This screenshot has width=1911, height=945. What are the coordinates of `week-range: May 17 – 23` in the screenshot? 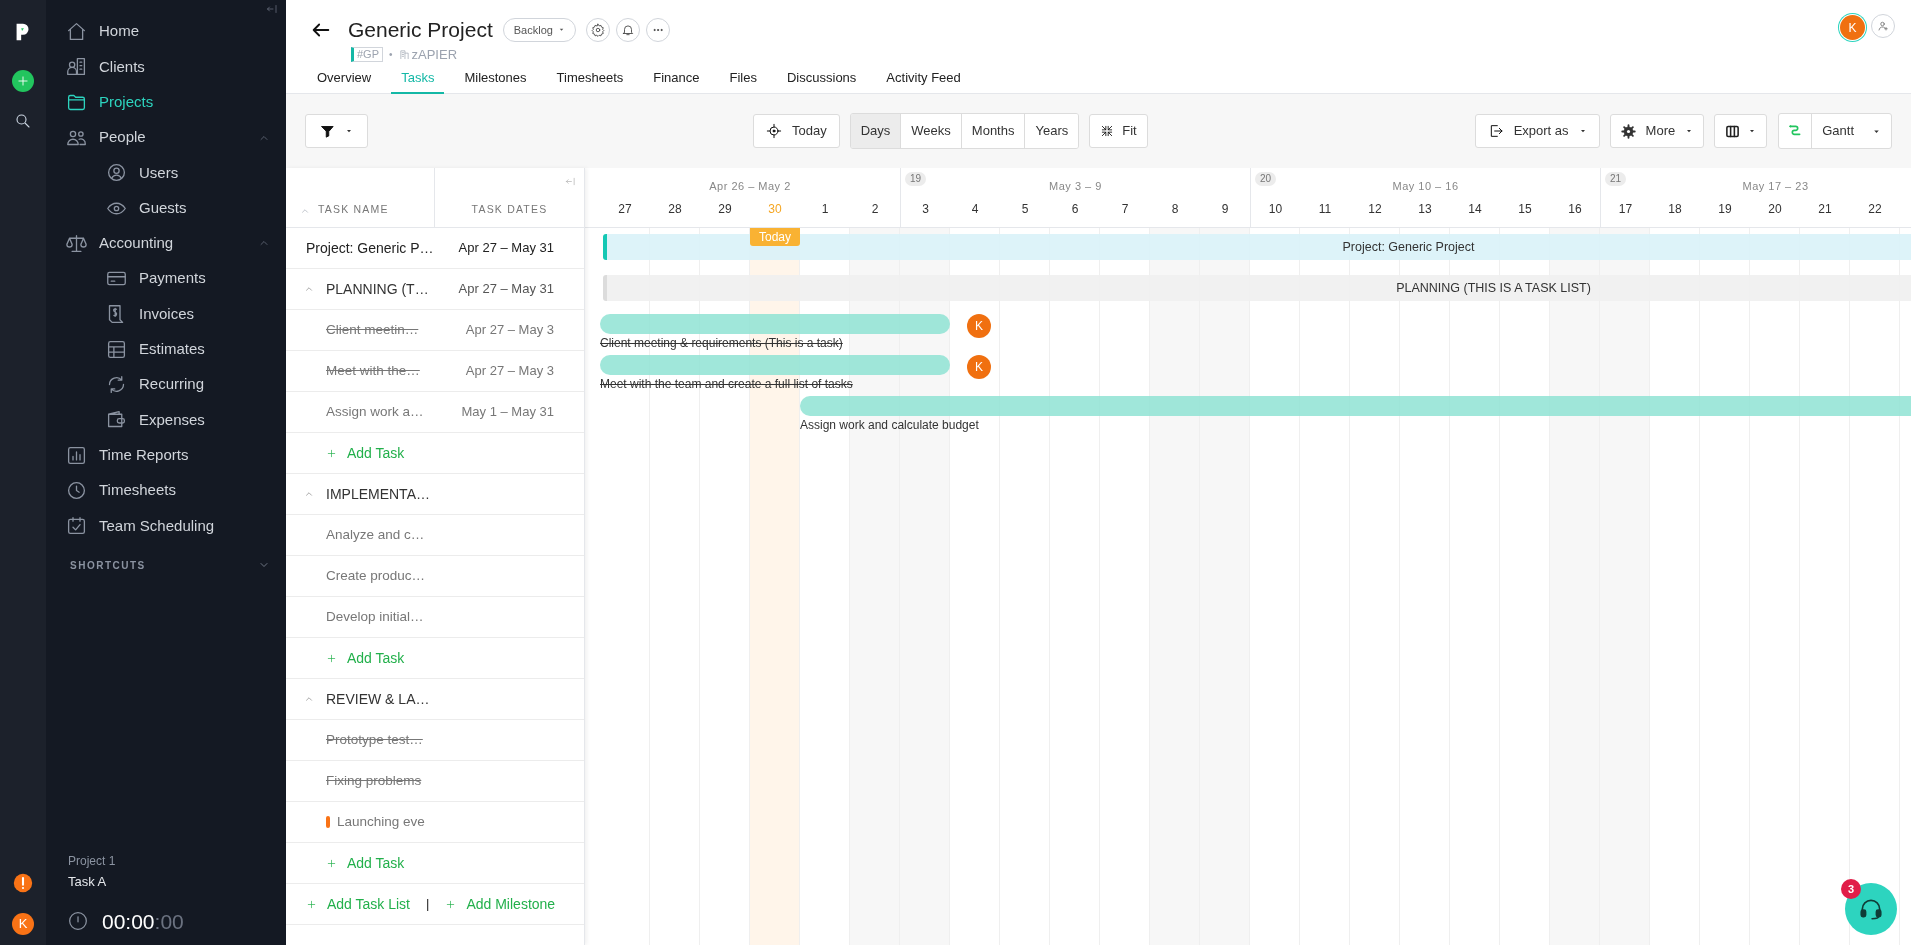 It's located at (1775, 186).